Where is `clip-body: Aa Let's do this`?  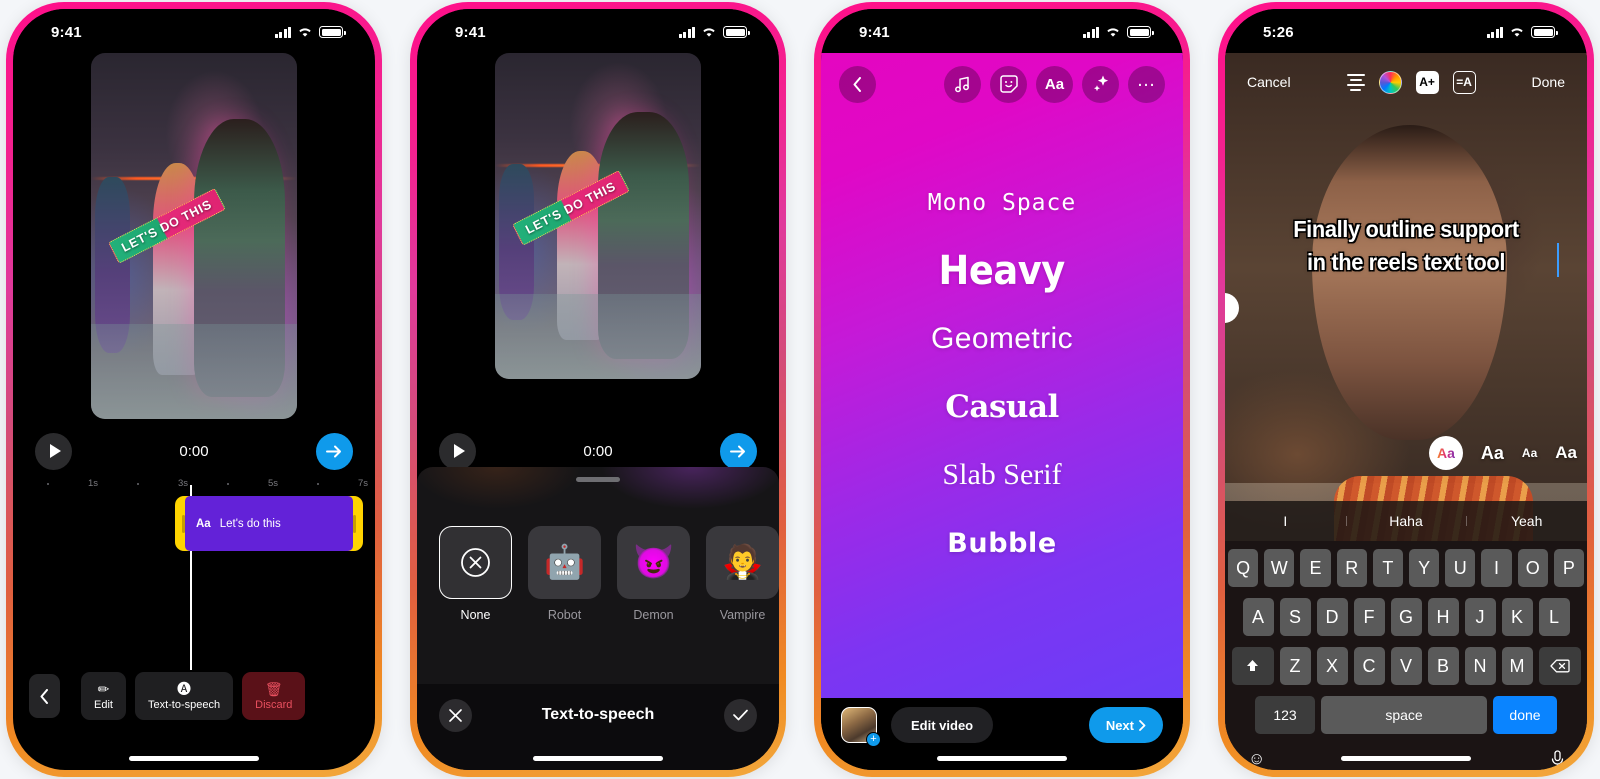
clip-body: Aa Let's do this is located at coordinates (269, 523).